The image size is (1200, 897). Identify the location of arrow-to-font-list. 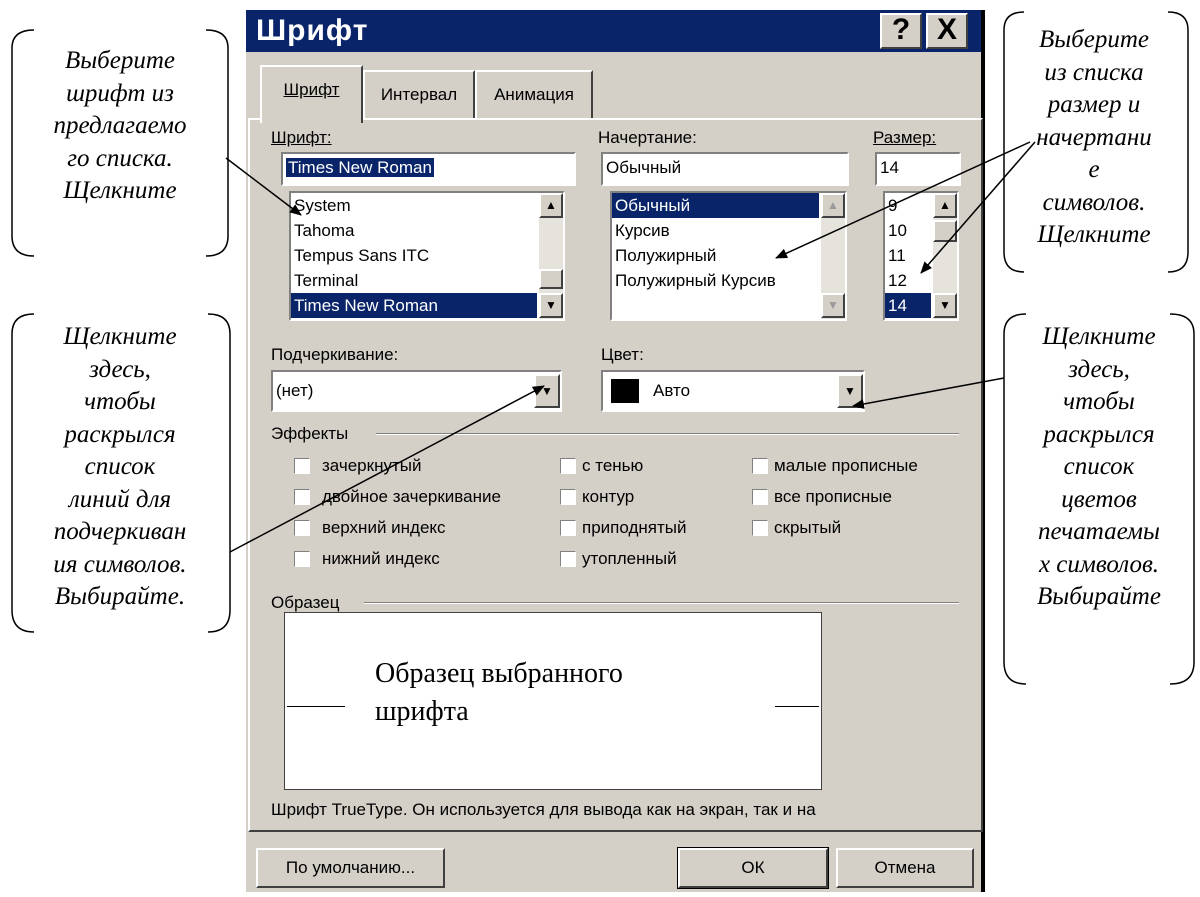
(263, 186).